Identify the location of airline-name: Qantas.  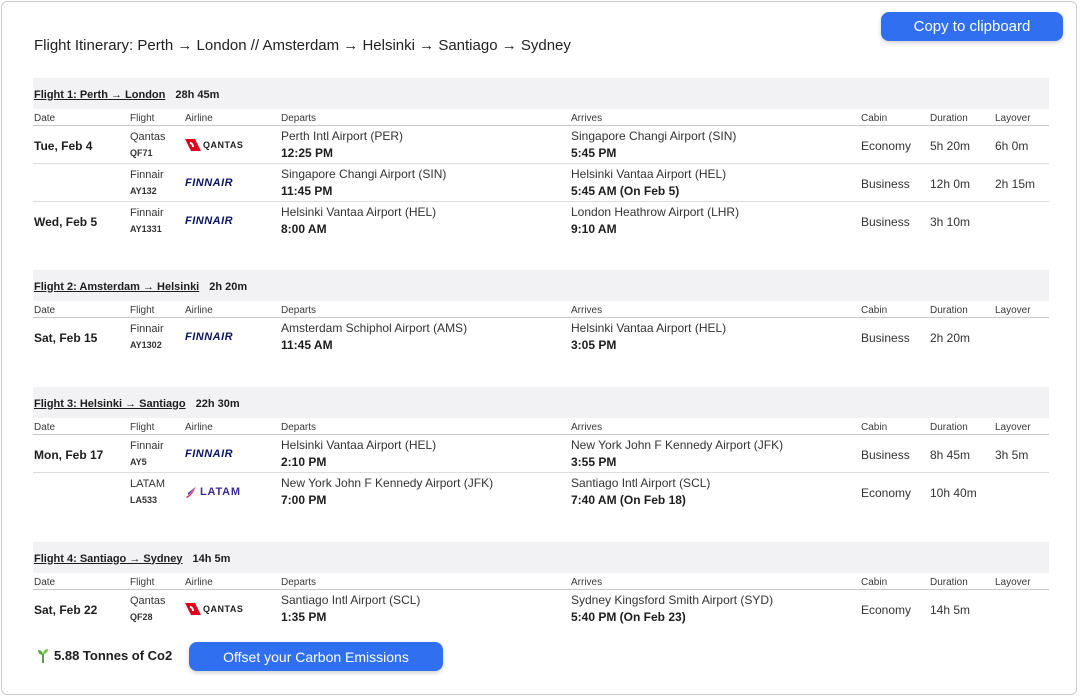
(148, 137).